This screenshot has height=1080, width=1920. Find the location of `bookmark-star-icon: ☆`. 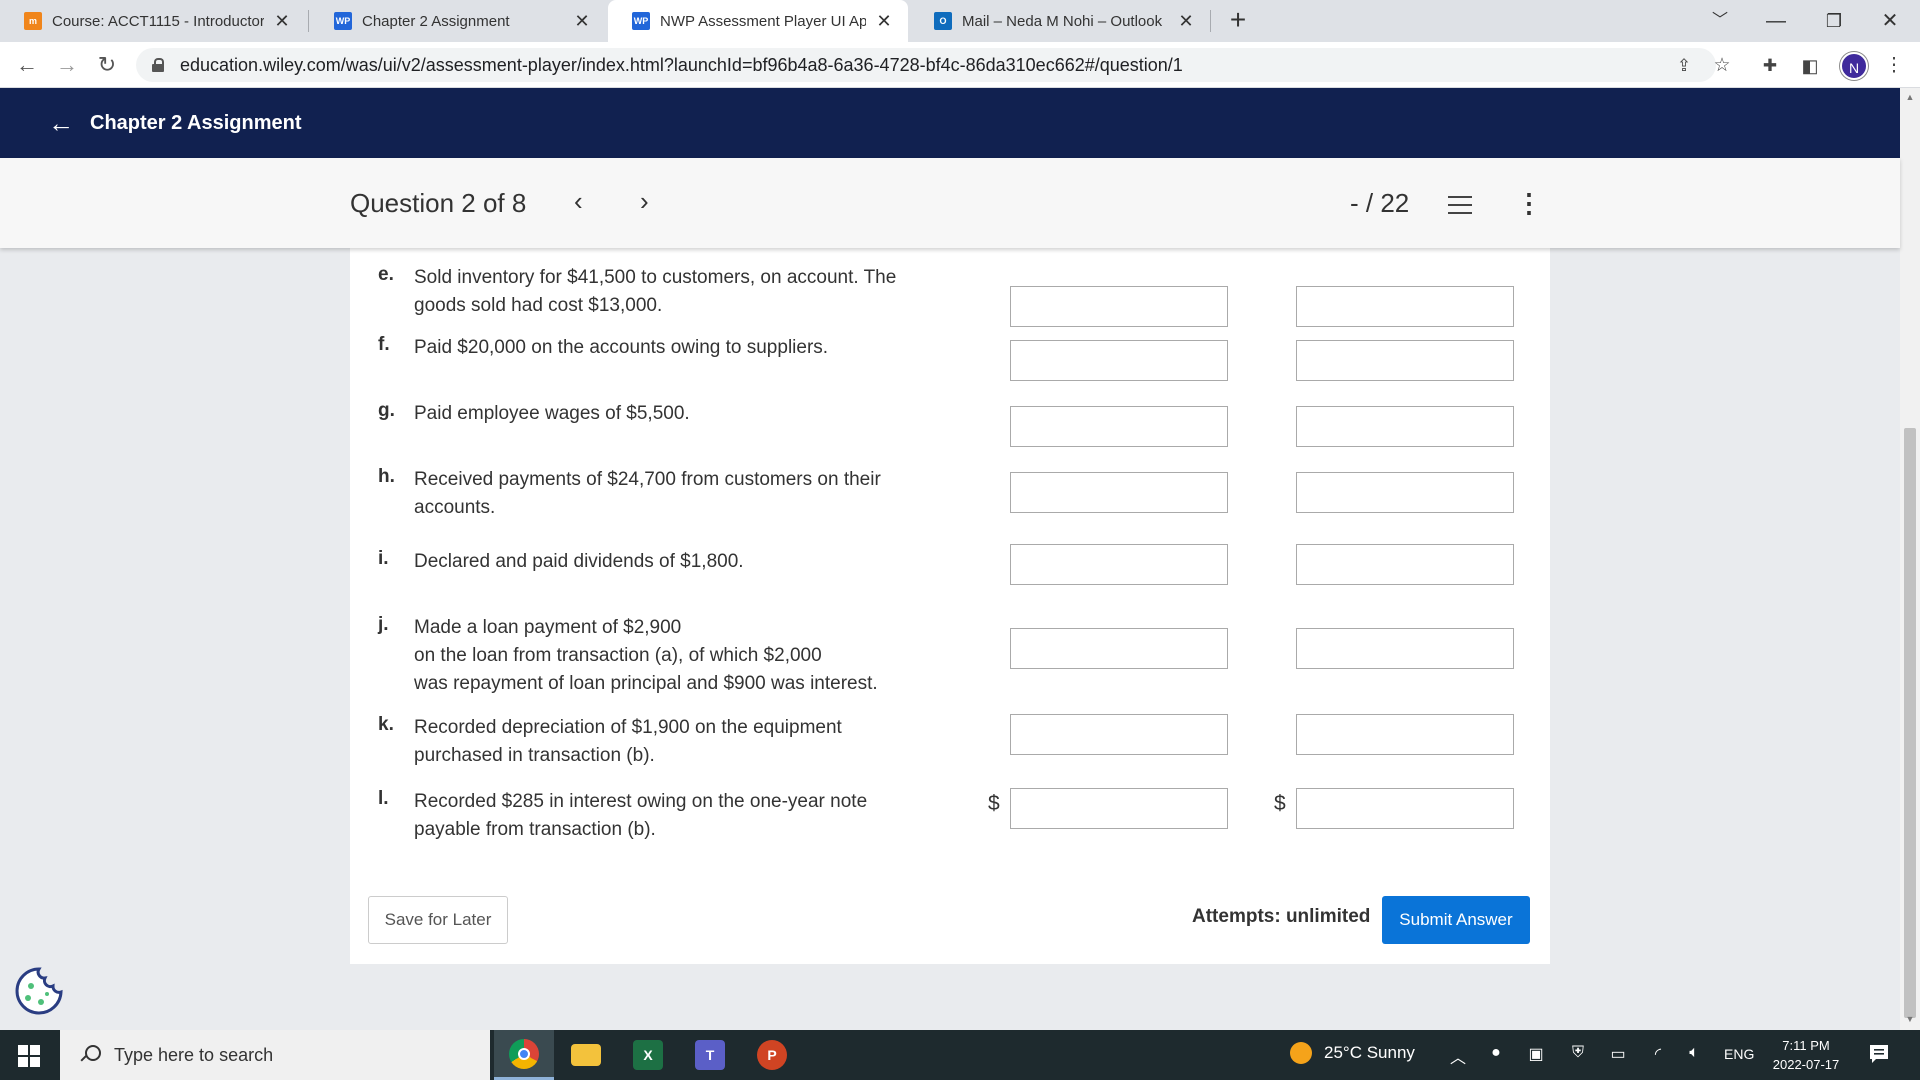

bookmark-star-icon: ☆ is located at coordinates (1722, 66).